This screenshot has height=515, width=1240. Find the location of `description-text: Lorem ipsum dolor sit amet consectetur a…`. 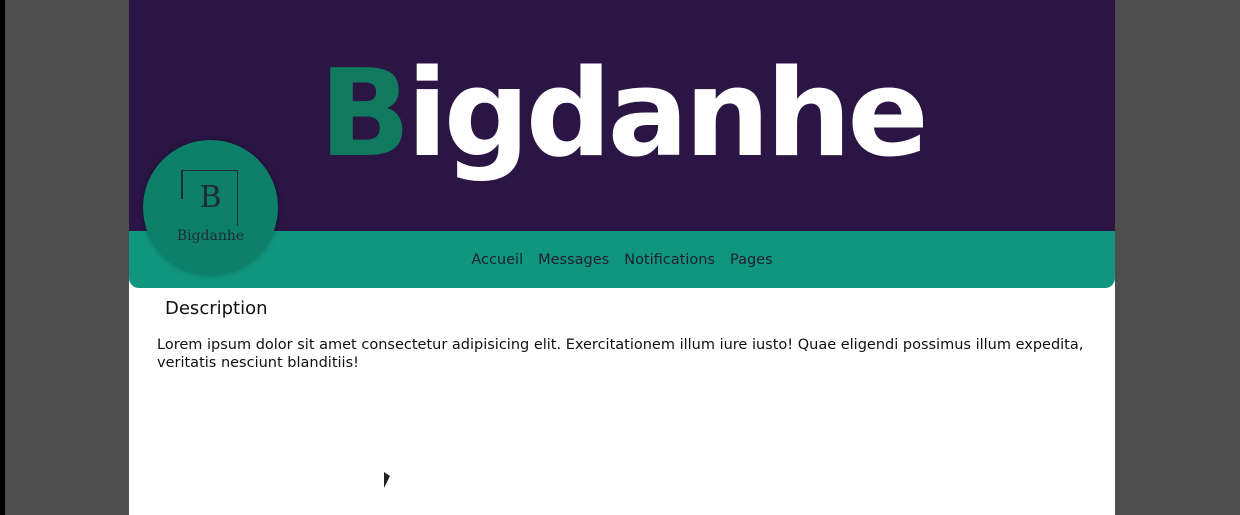

description-text: Lorem ipsum dolor sit amet consectetur a… is located at coordinates (620, 354).